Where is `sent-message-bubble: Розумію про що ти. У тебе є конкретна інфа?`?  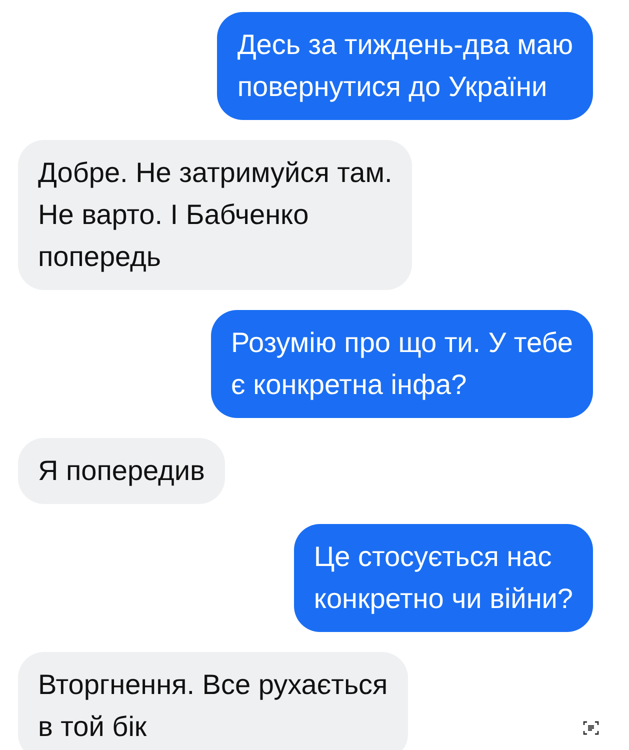 sent-message-bubble: Розумію про що ти. У тебе є конкретна інфа? is located at coordinates (402, 364).